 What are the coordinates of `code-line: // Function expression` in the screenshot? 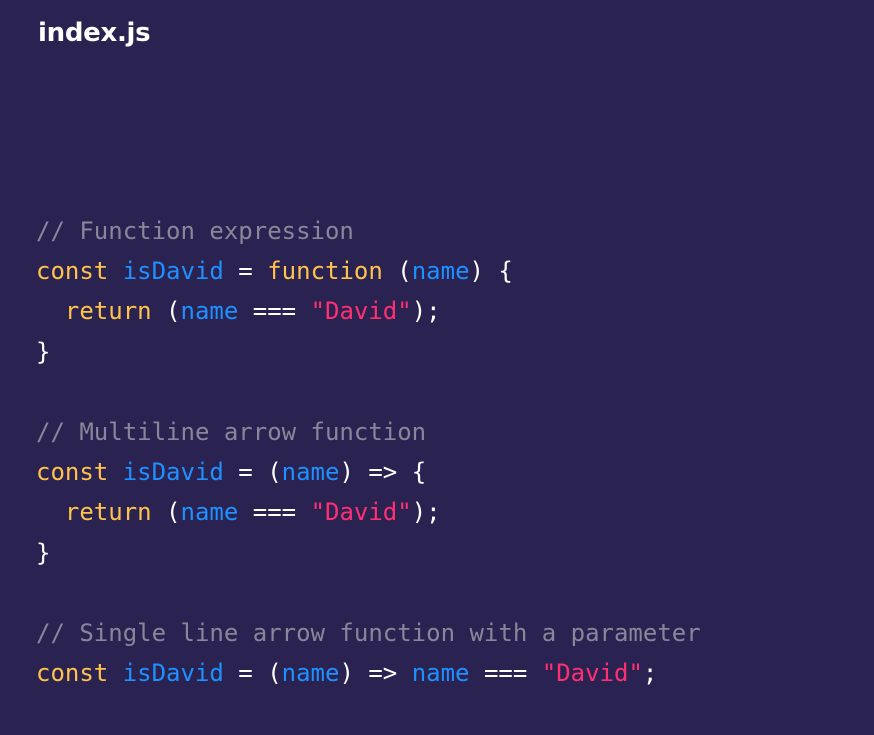 It's located at (368, 231).